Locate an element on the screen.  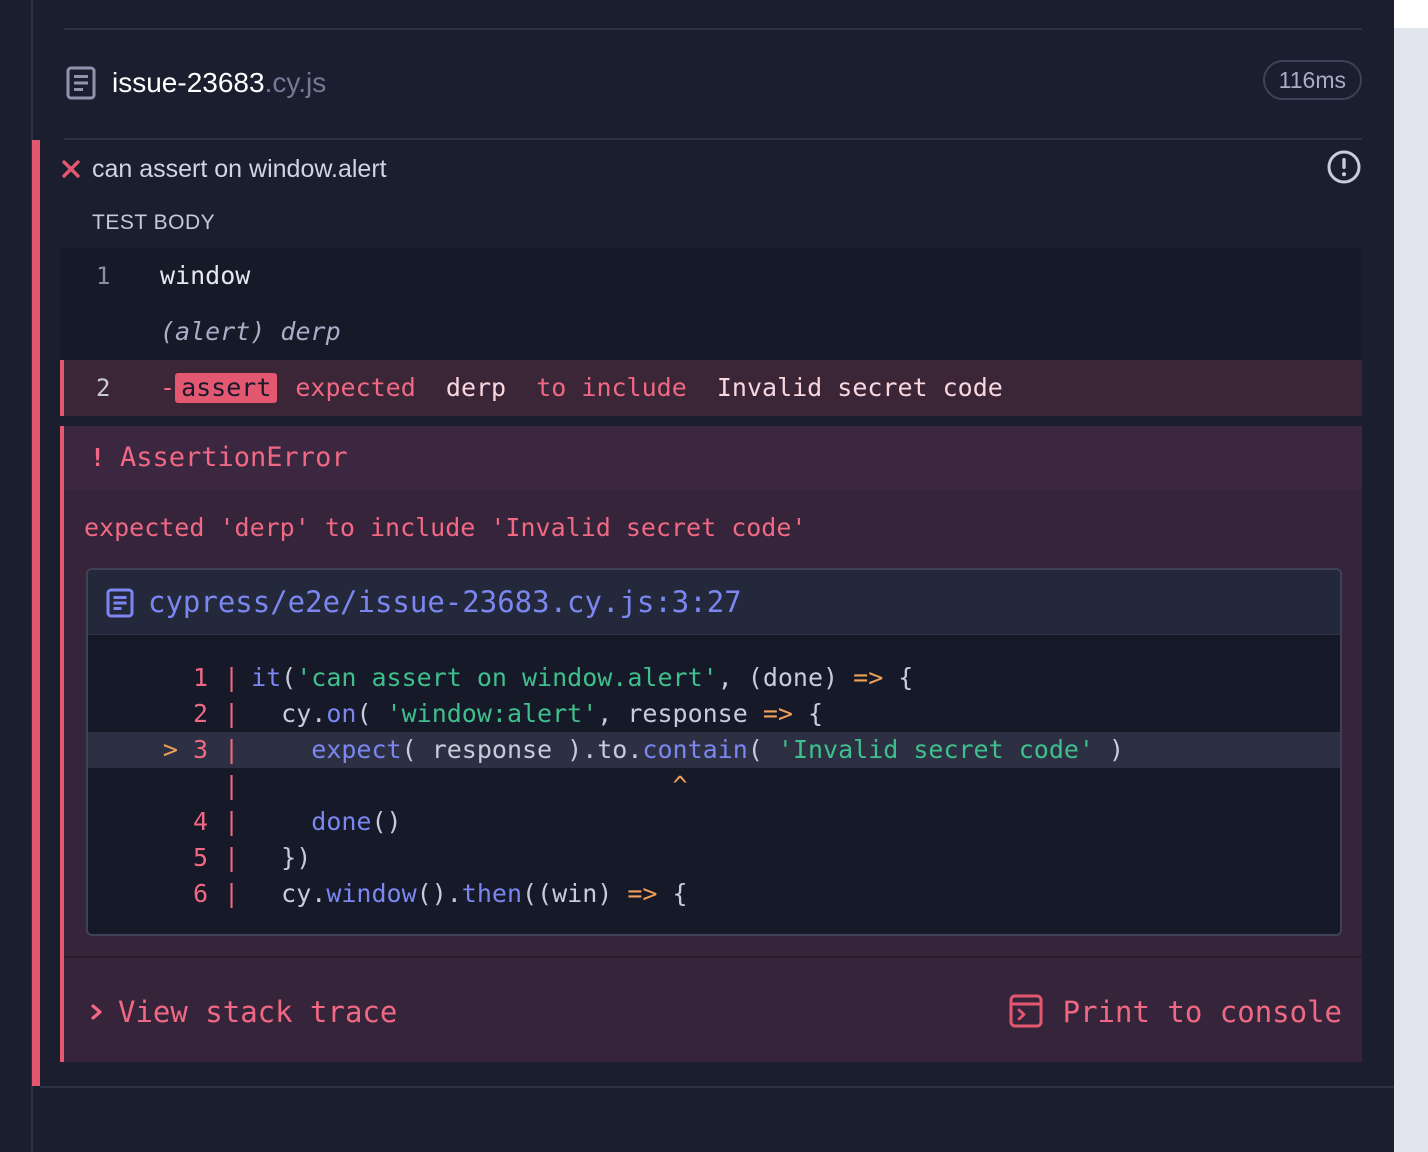
assert-message-part: Invalid secret code is located at coordinates (859, 387).